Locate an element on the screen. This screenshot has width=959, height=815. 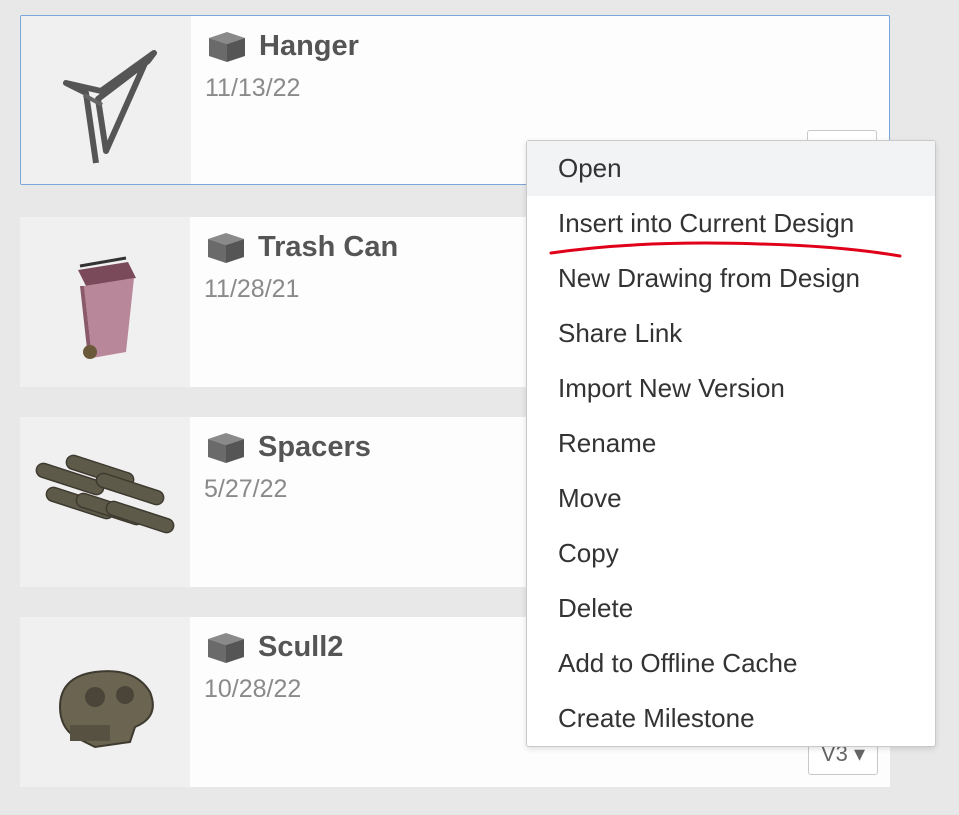
menu-item-rename: Rename is located at coordinates (731, 443).